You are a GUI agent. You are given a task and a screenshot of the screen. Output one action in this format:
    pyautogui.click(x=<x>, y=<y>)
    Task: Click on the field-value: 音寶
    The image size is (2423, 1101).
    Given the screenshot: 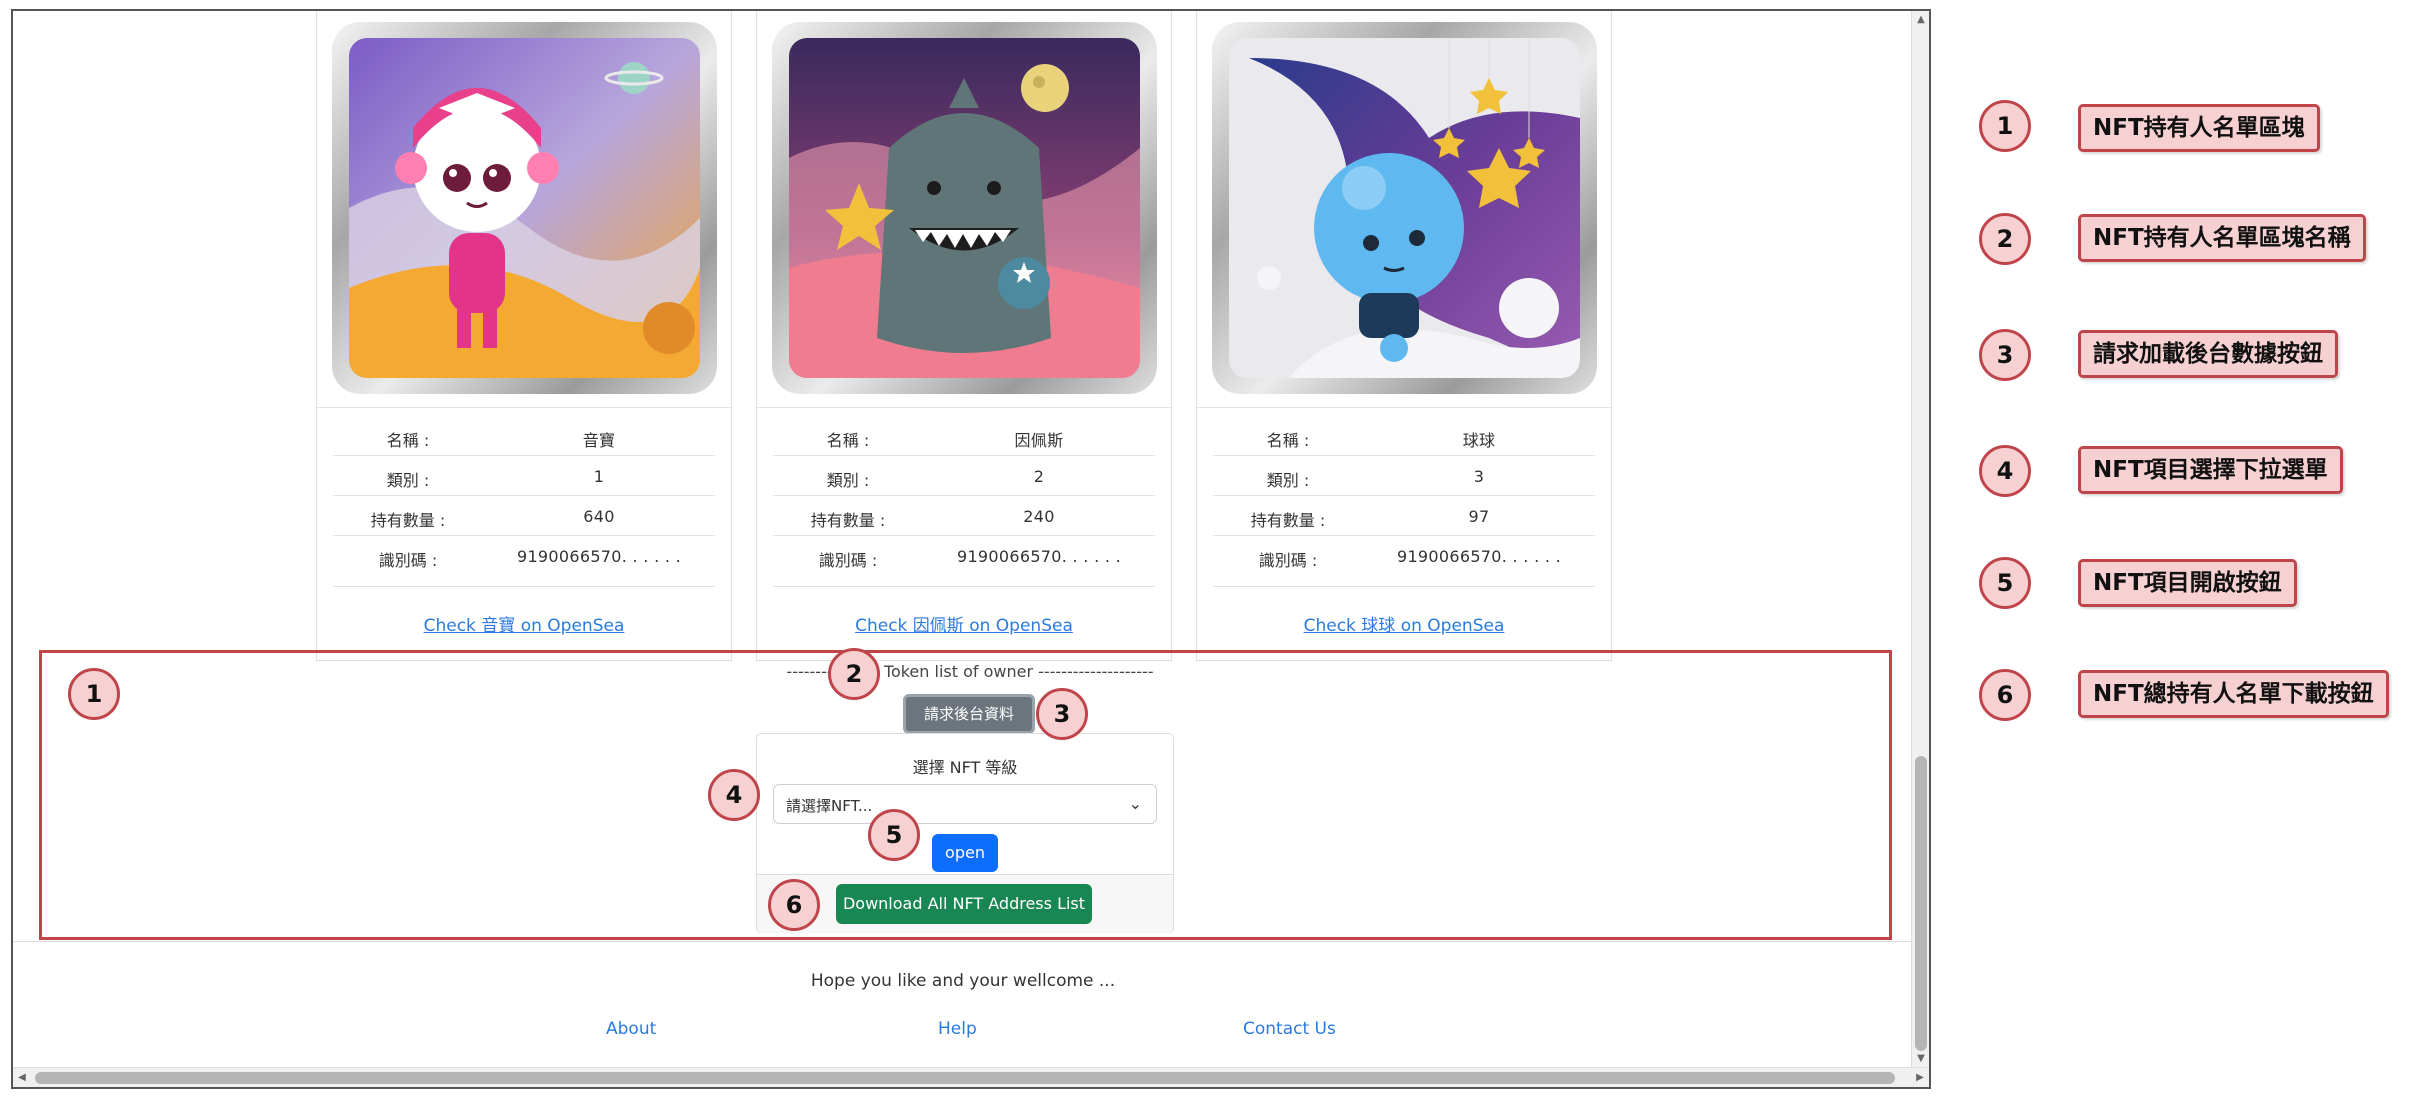 What is the action you would take?
    pyautogui.click(x=599, y=440)
    